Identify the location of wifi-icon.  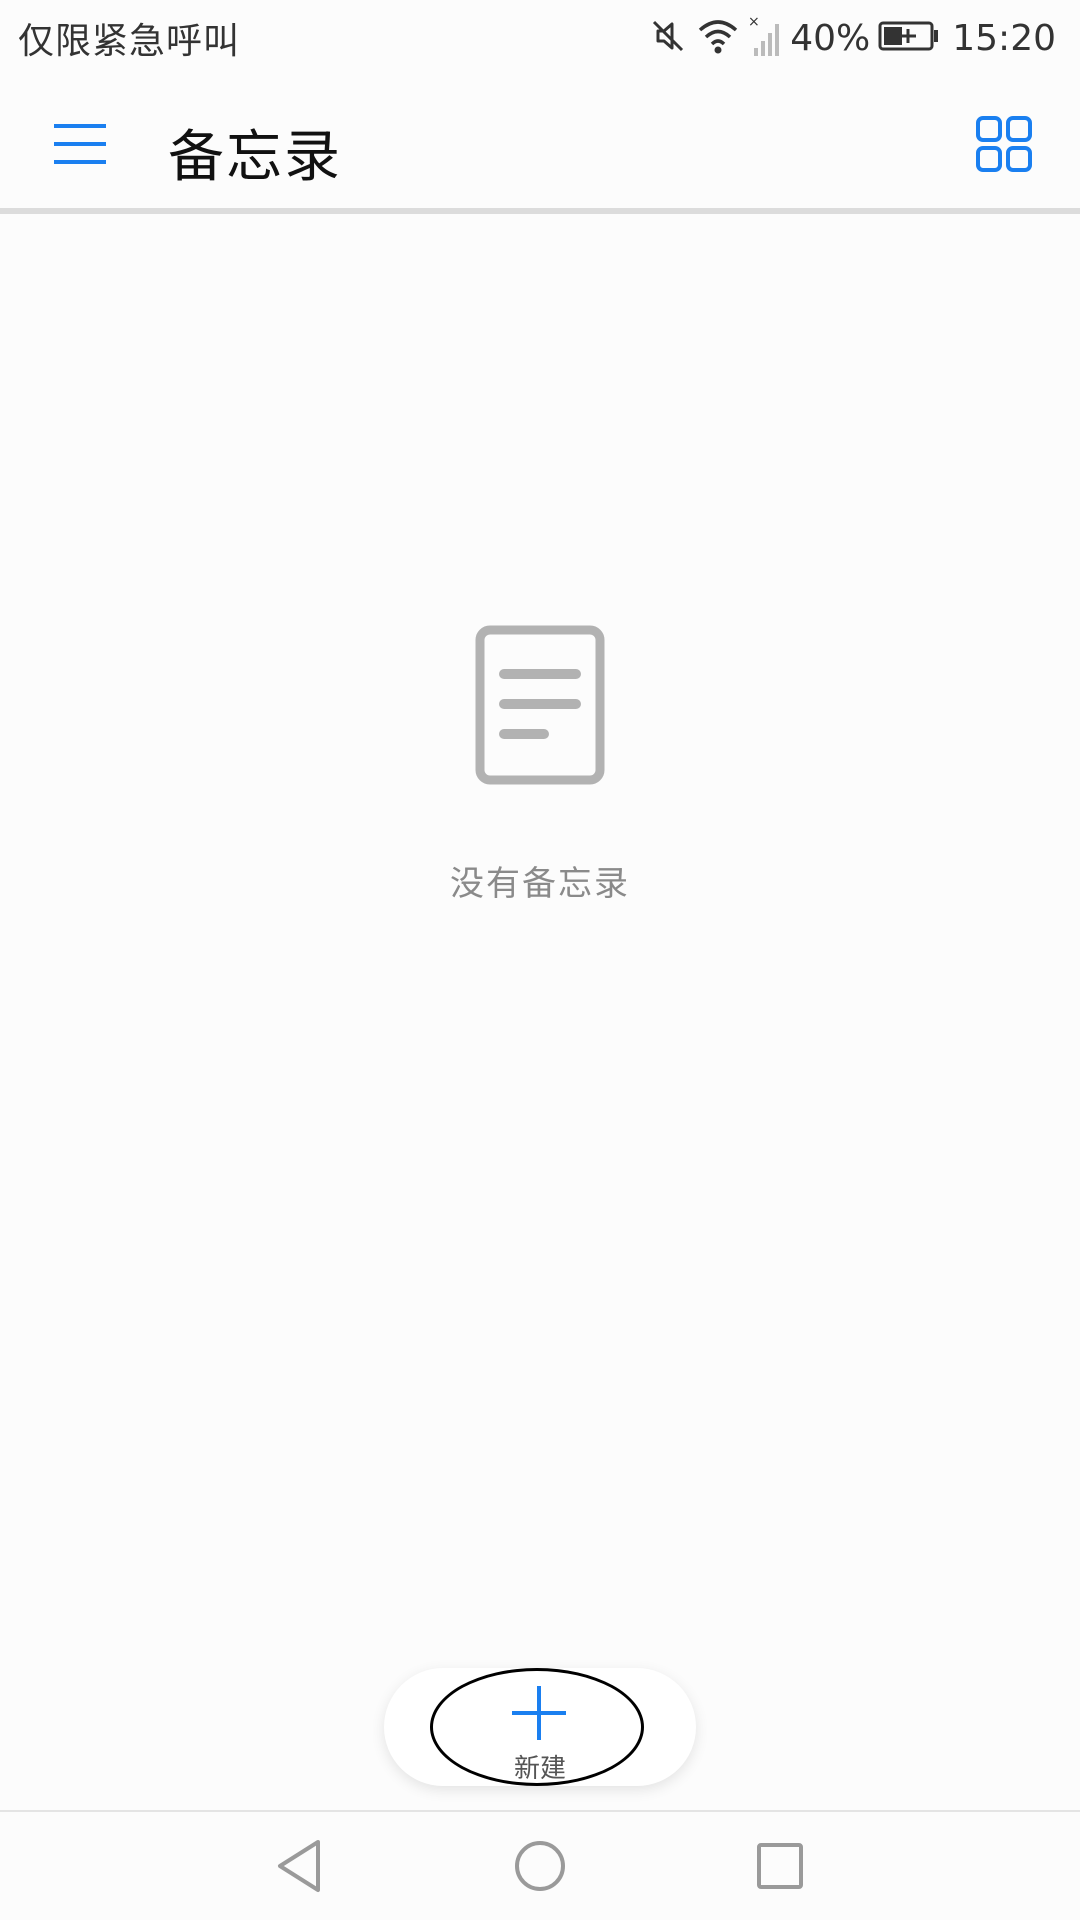
(718, 38).